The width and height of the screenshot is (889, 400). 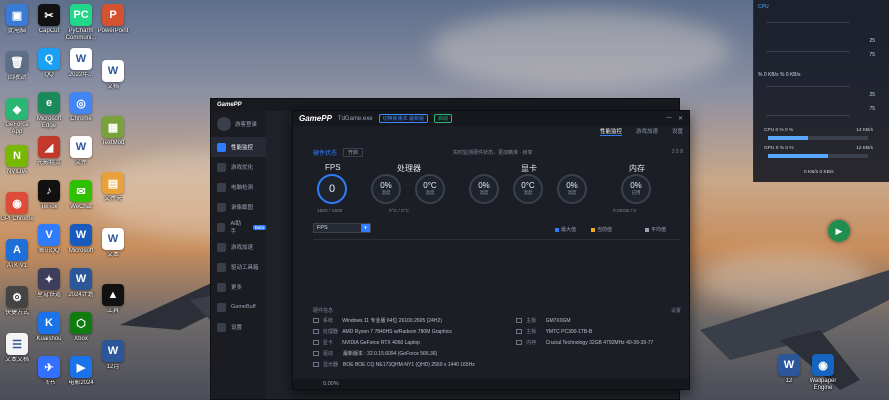 I want to click on desktop-icon-label: GeForce App, so click(x=17, y=128).